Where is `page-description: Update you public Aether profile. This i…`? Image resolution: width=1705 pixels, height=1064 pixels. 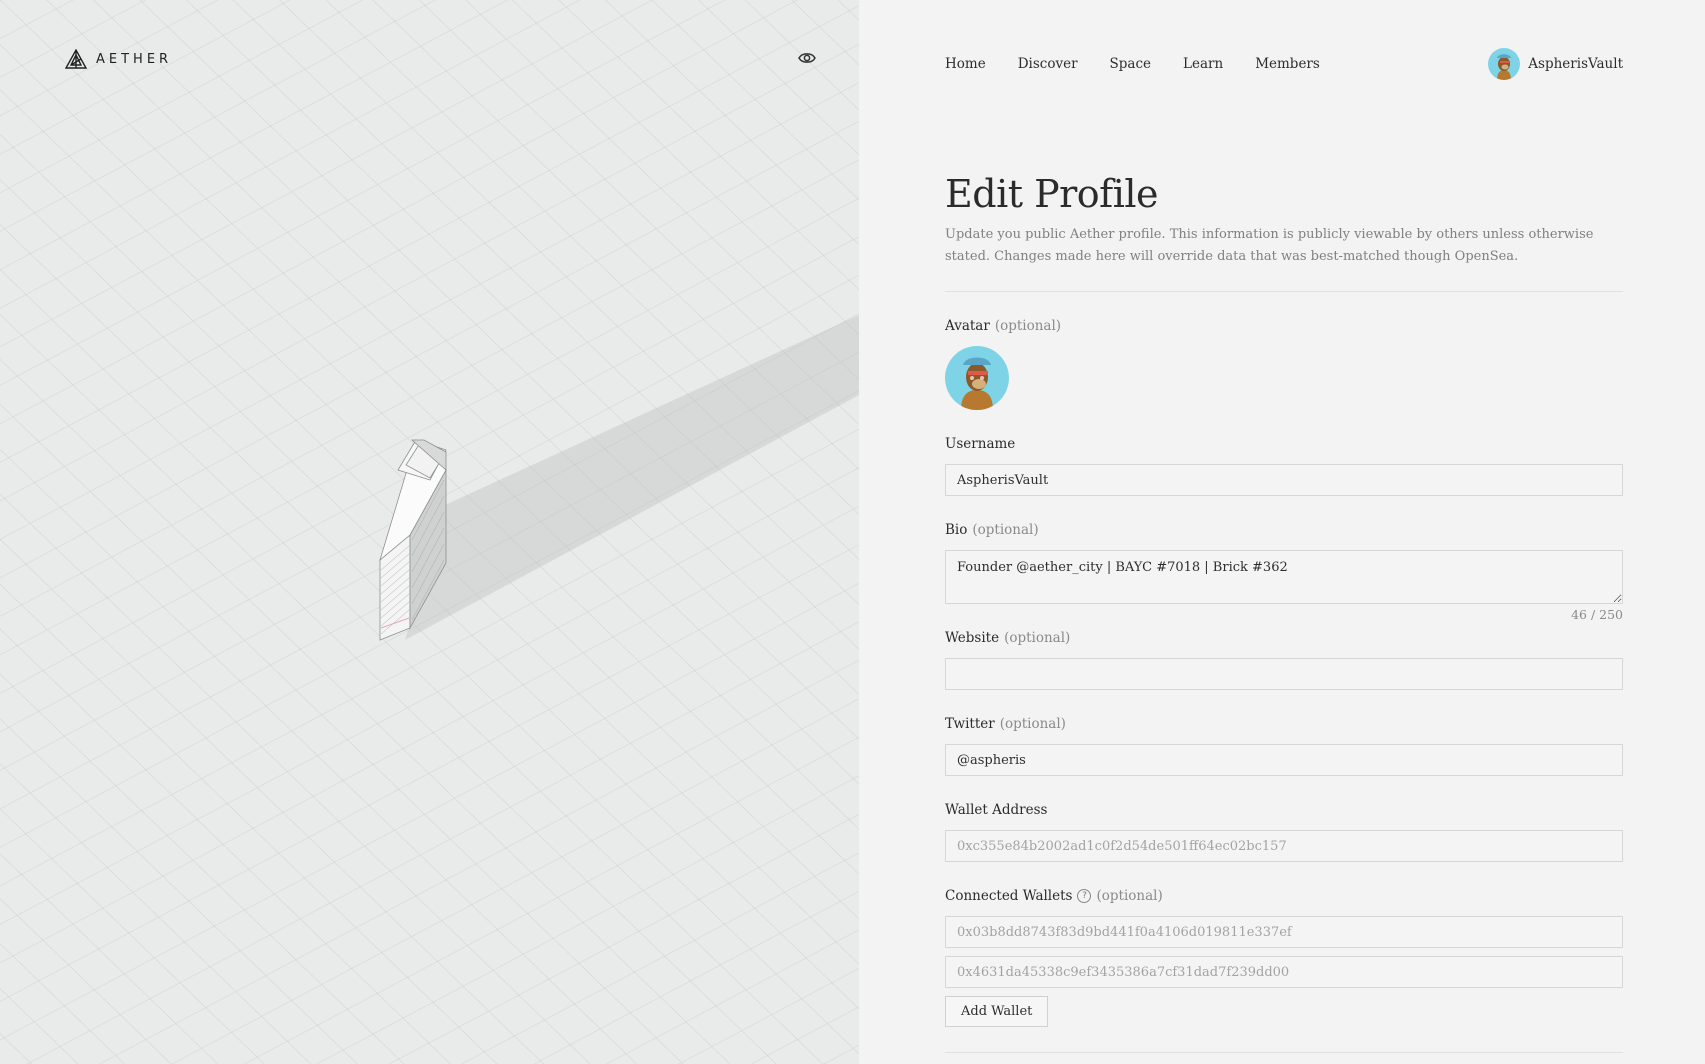
page-description: Update you public Aether profile. This i… is located at coordinates (1269, 245).